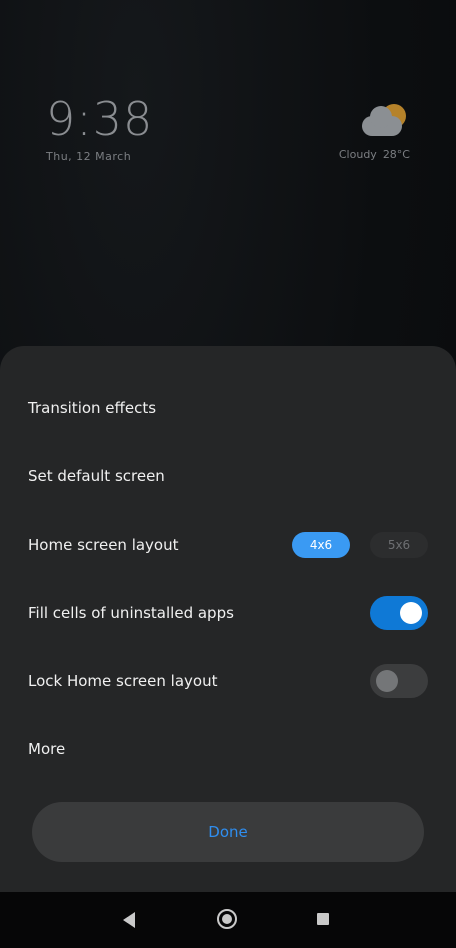  Describe the element at coordinates (92, 408) in the screenshot. I see `menu-item-label: Transition effects` at that location.